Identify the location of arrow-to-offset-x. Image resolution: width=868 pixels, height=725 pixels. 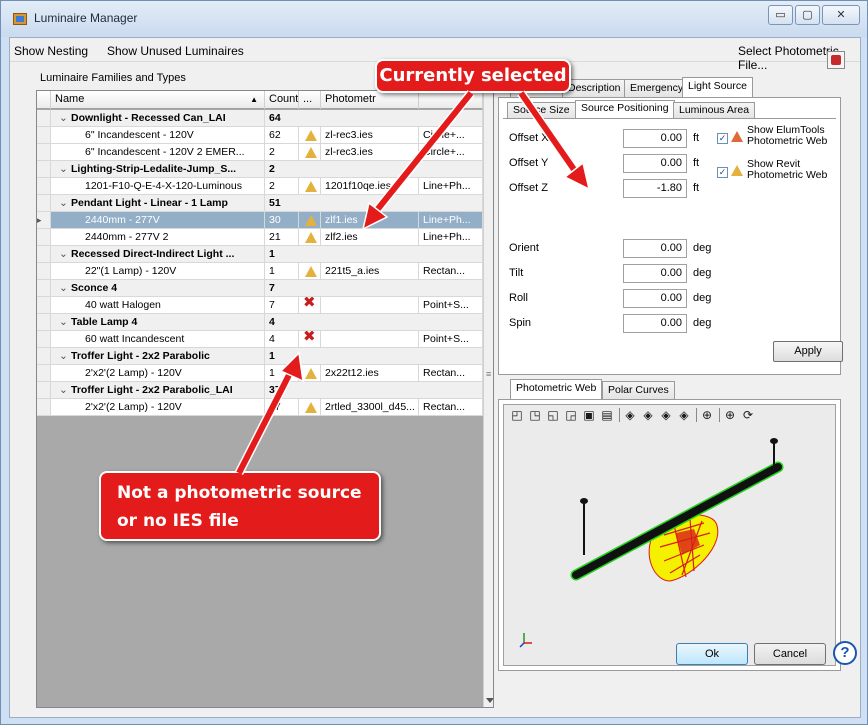
(554, 140).